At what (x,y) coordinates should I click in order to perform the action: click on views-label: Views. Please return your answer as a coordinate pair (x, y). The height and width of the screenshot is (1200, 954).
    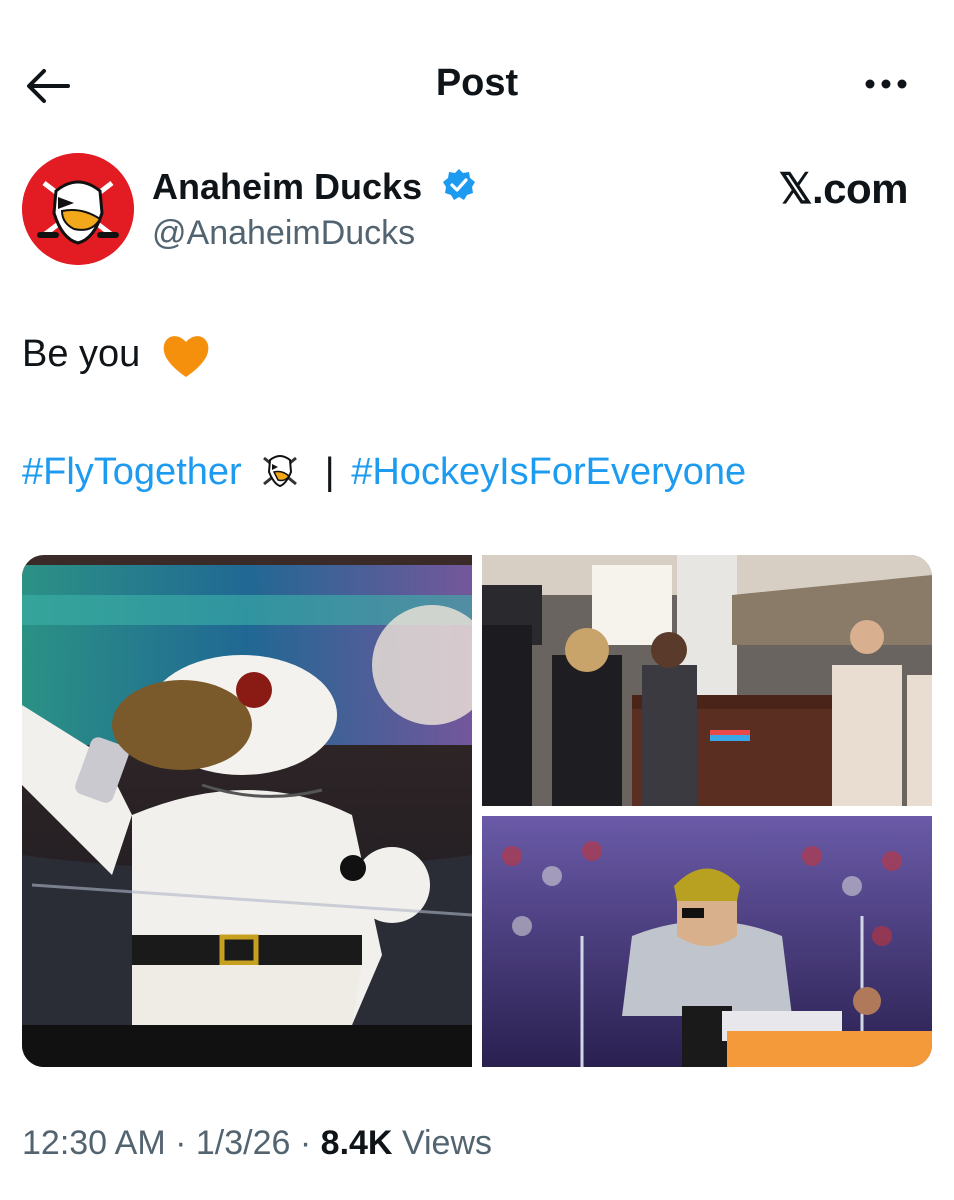
    Looking at the image, I should click on (447, 1143).